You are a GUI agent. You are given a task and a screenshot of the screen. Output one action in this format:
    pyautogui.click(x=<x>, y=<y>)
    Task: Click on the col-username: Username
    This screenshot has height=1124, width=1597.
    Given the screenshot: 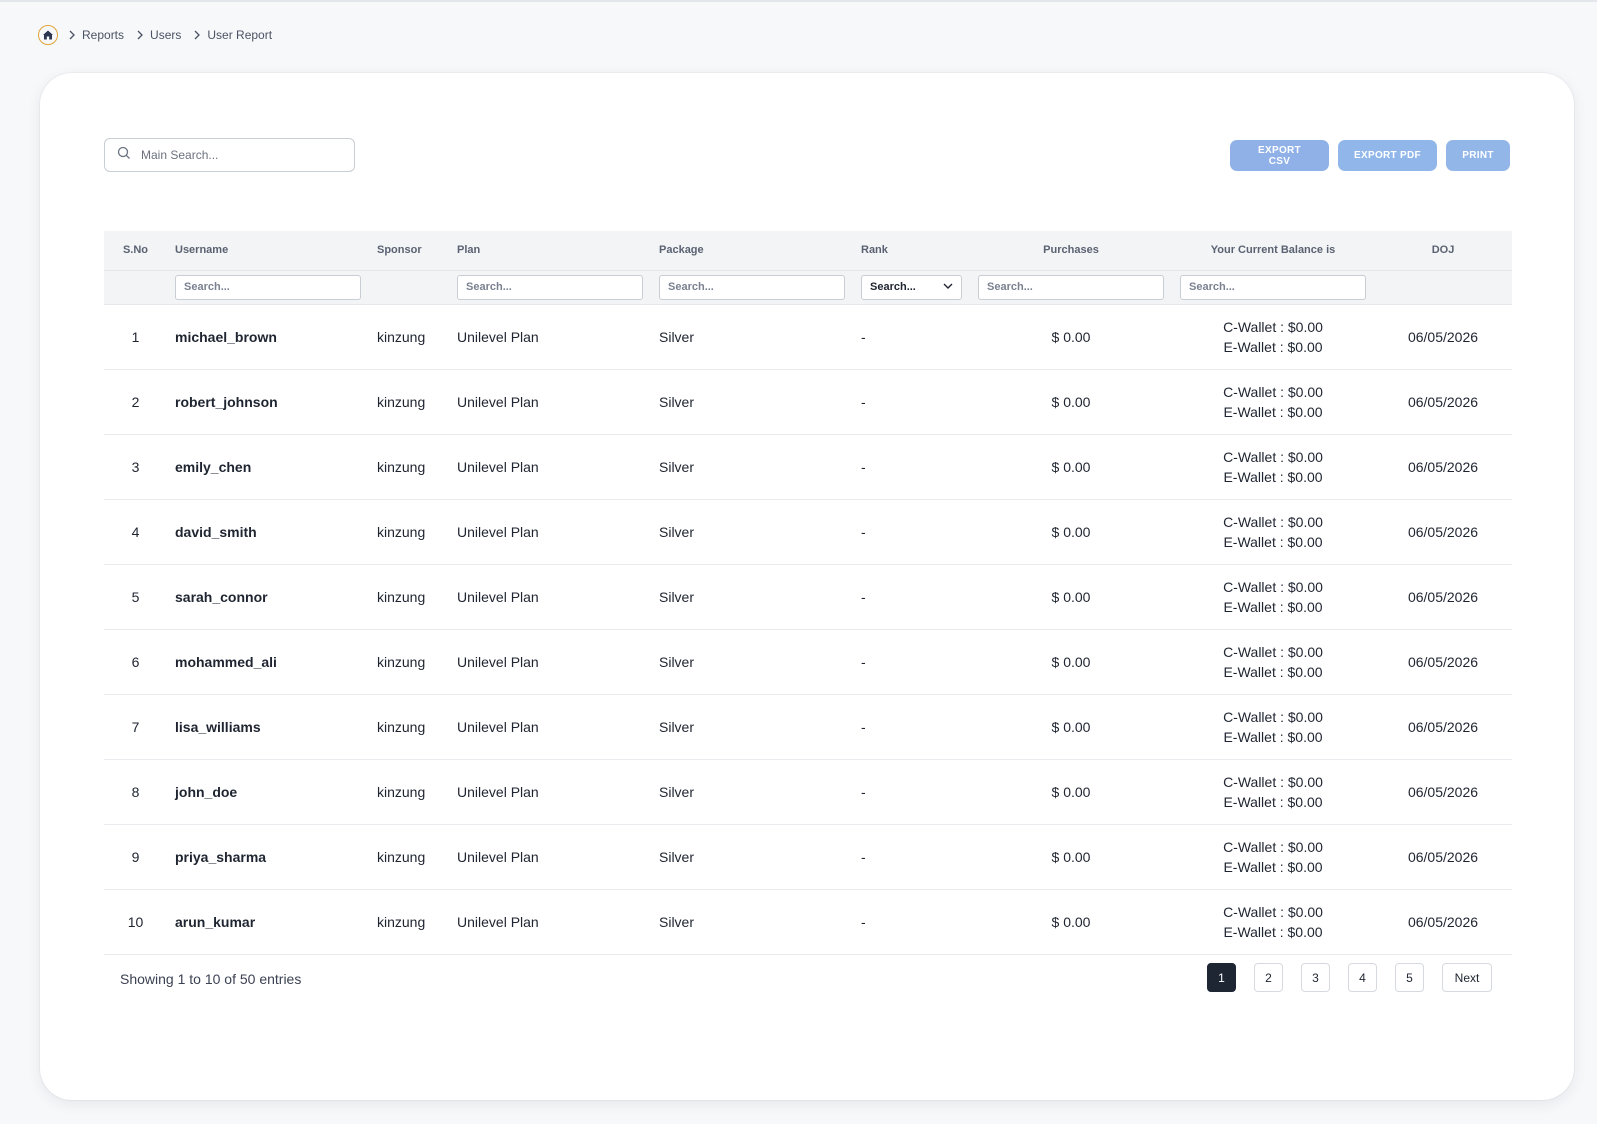 What is the action you would take?
    pyautogui.click(x=268, y=250)
    